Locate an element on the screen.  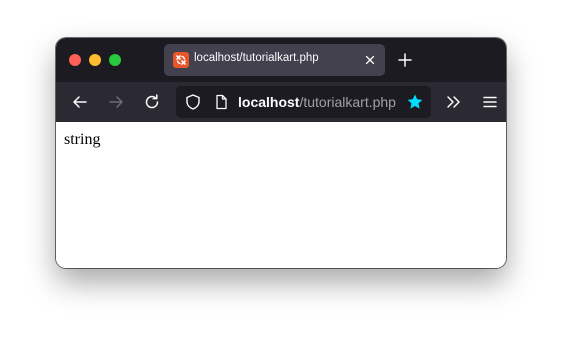
overflow-chevron-icon is located at coordinates (454, 102).